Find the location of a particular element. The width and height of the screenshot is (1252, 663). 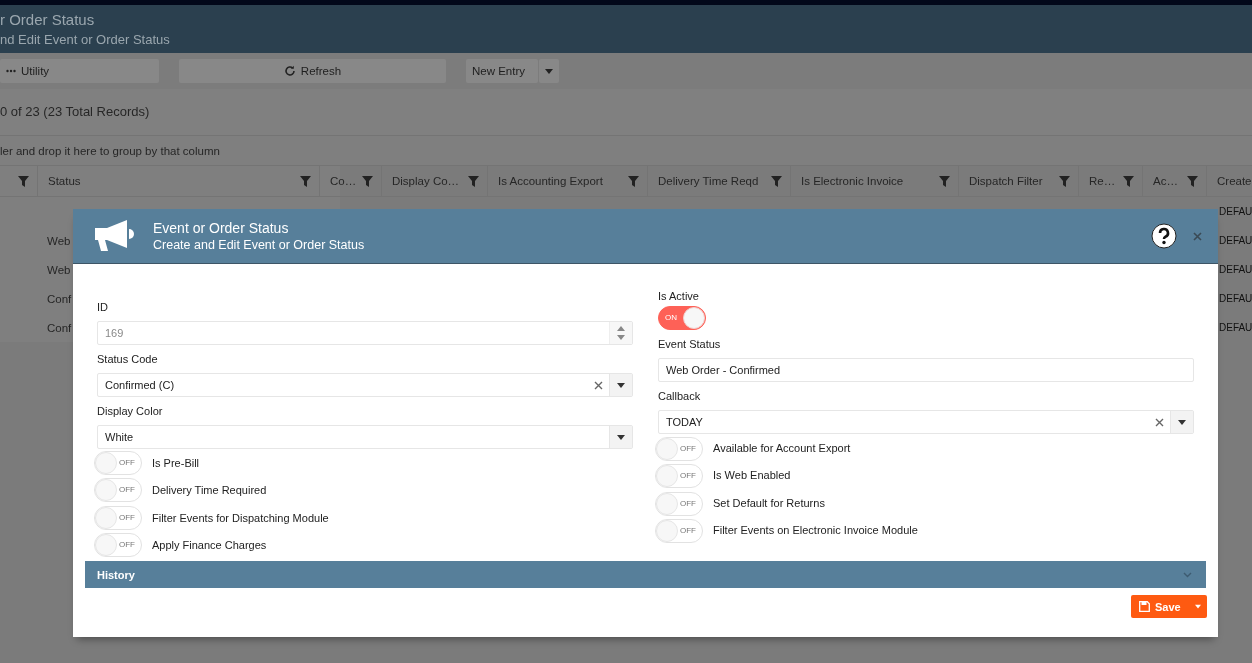

input-field: Web Order - Confirmed is located at coordinates (926, 370).